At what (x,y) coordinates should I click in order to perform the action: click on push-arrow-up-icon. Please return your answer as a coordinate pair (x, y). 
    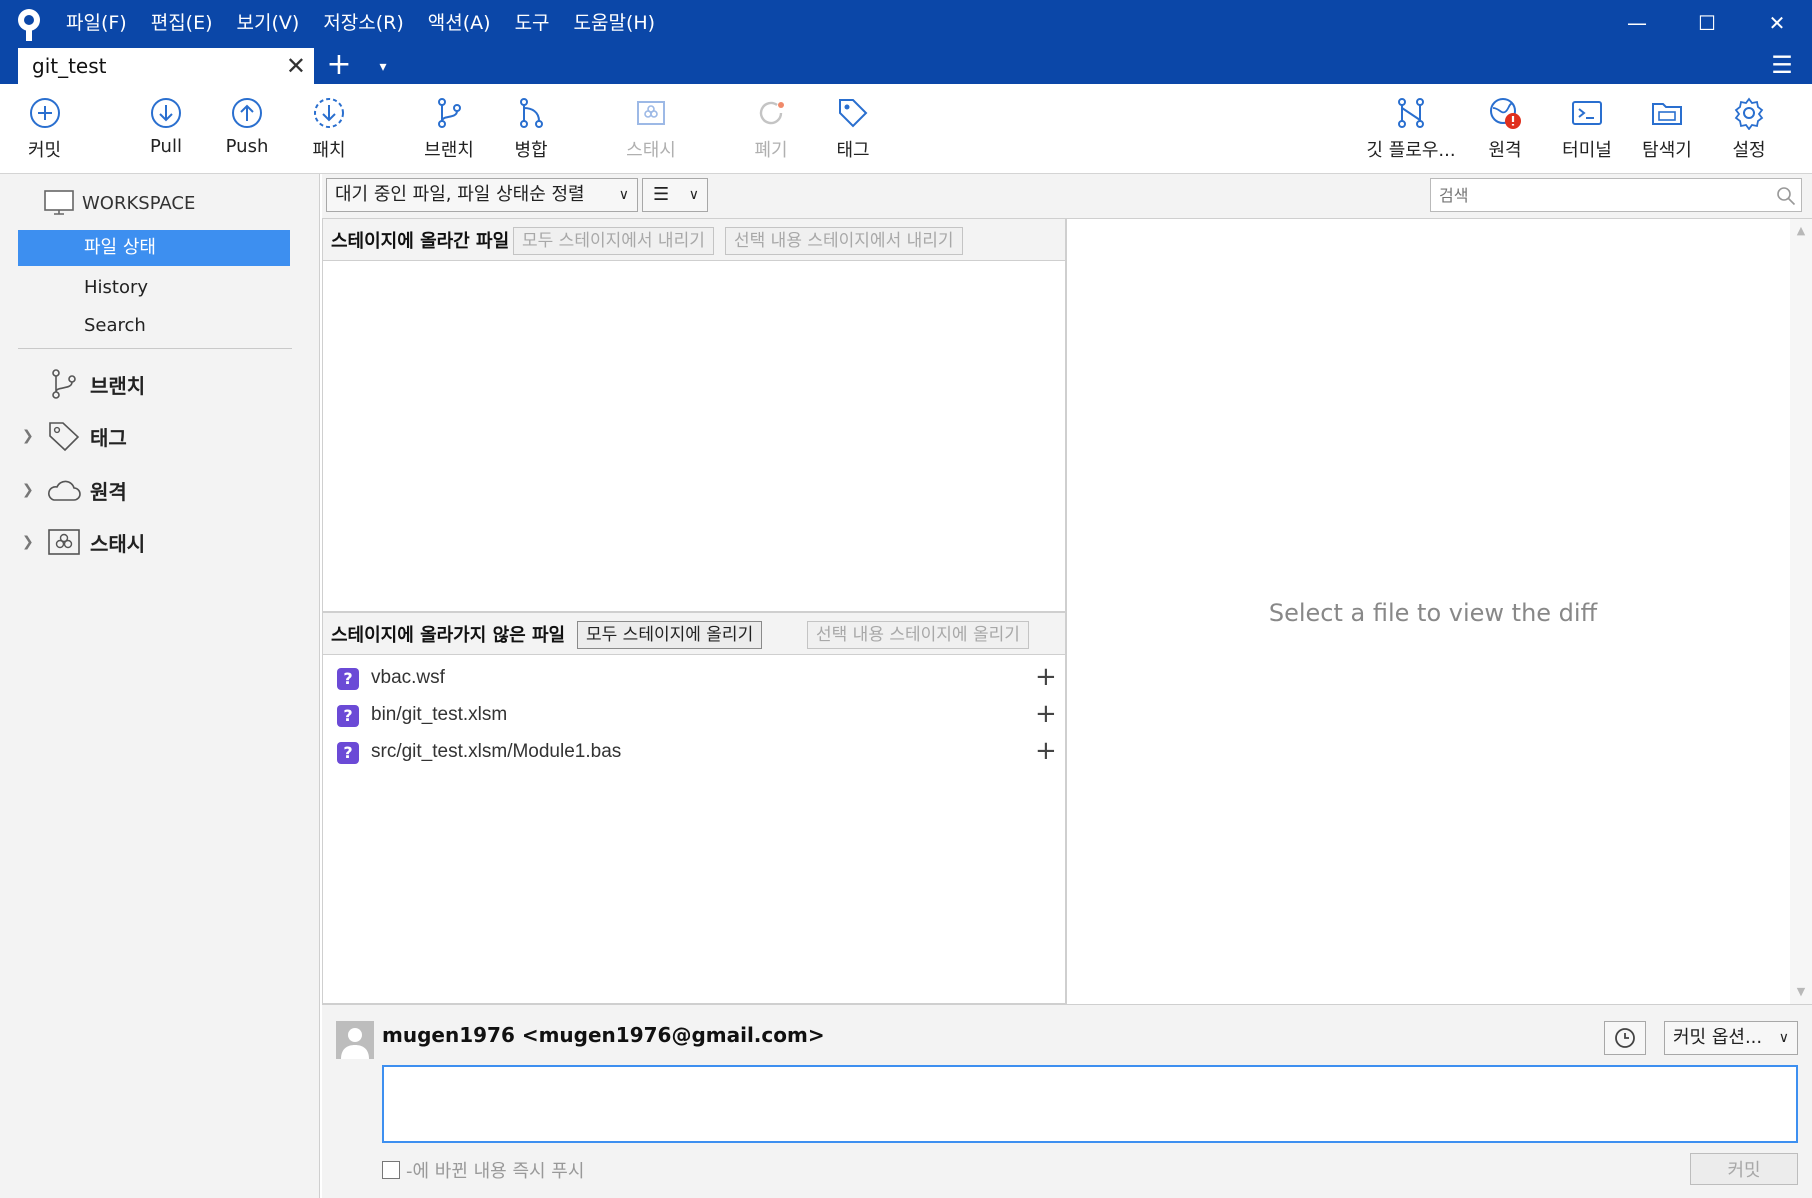
    Looking at the image, I should click on (247, 113).